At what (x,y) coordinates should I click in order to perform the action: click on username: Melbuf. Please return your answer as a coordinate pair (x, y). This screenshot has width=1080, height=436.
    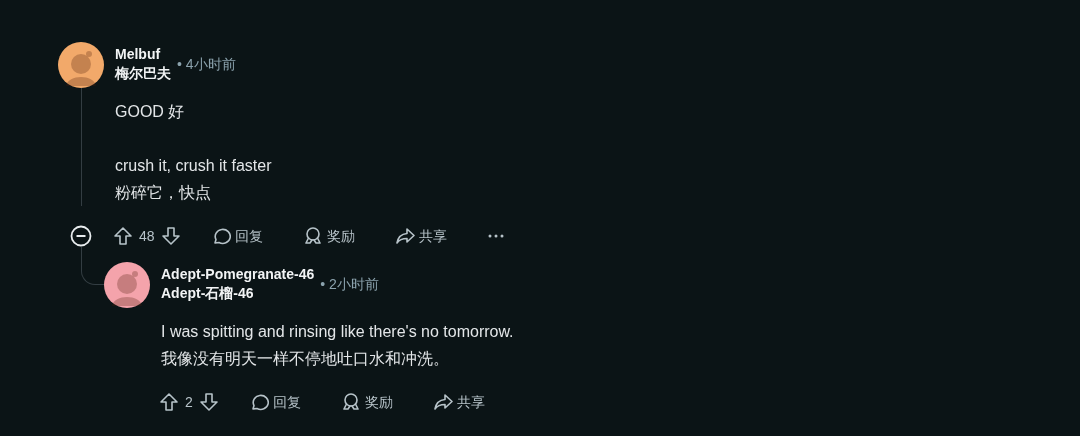
    Looking at the image, I should click on (143, 54).